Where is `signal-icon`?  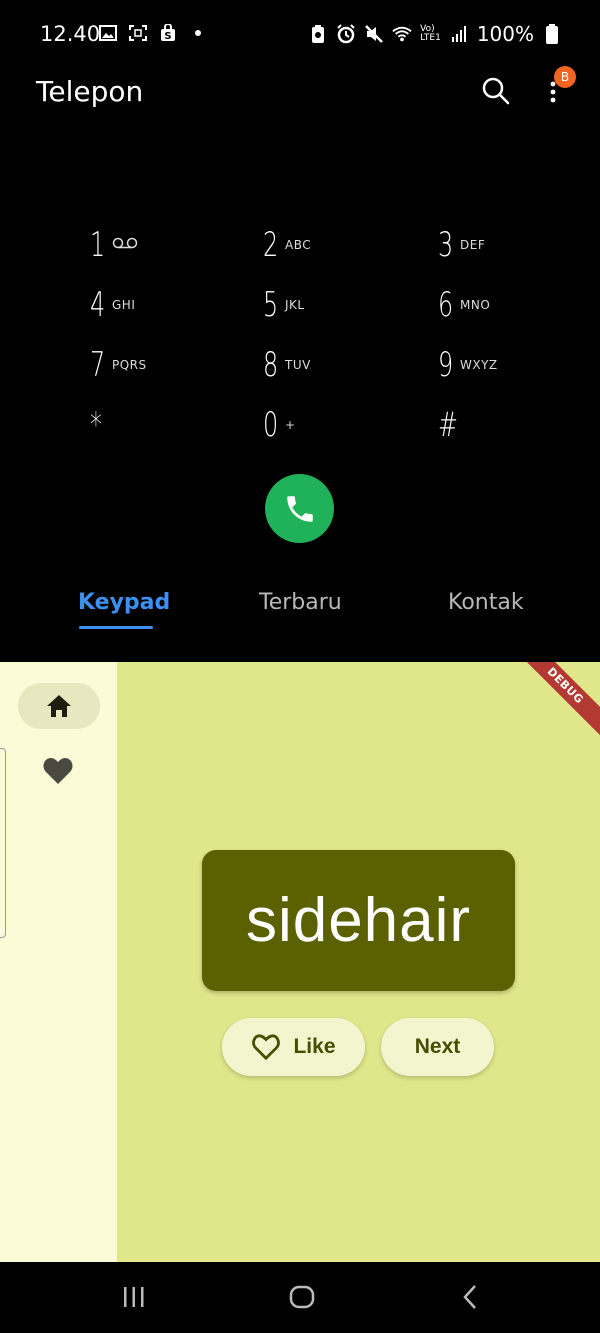
signal-icon is located at coordinates (459, 34).